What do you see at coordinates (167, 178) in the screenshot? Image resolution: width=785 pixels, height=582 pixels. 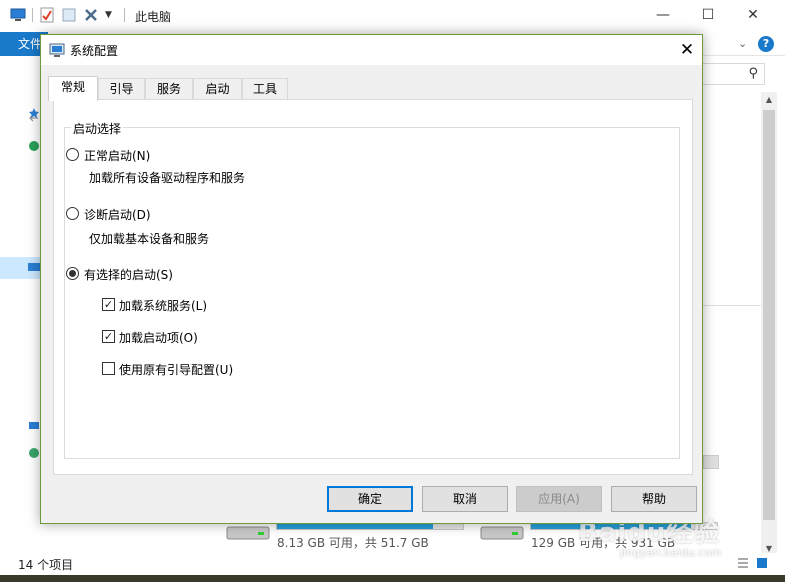 I see `normal-startup-description: 加载所有设备驱动程序和服务` at bounding box center [167, 178].